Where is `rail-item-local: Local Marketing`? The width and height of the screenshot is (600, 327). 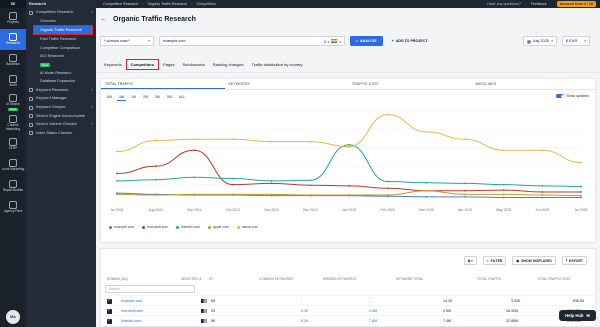
rail-item-local: Local Marketing is located at coordinates (13, 165).